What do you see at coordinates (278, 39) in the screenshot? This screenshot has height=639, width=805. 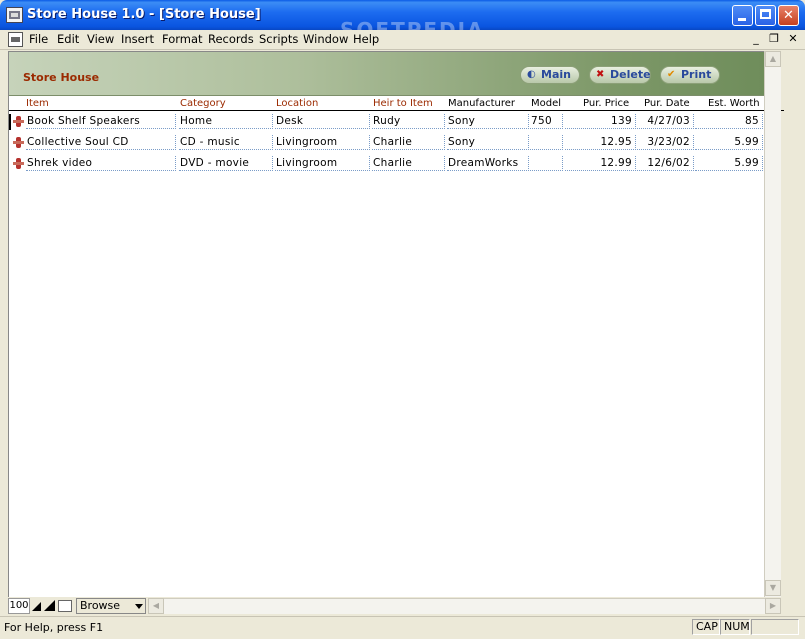 I see `menu-scripts: Scripts` at bounding box center [278, 39].